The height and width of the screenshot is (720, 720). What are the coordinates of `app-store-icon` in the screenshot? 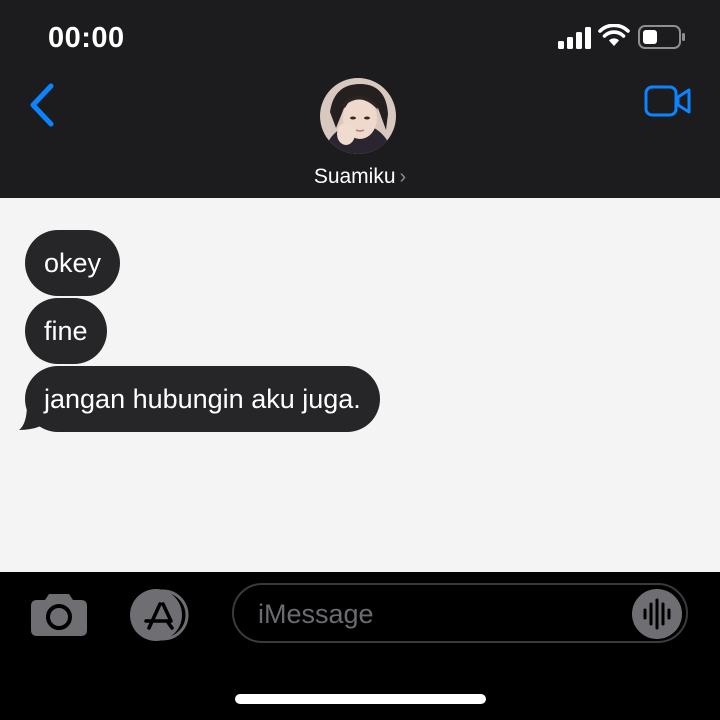 It's located at (161, 615).